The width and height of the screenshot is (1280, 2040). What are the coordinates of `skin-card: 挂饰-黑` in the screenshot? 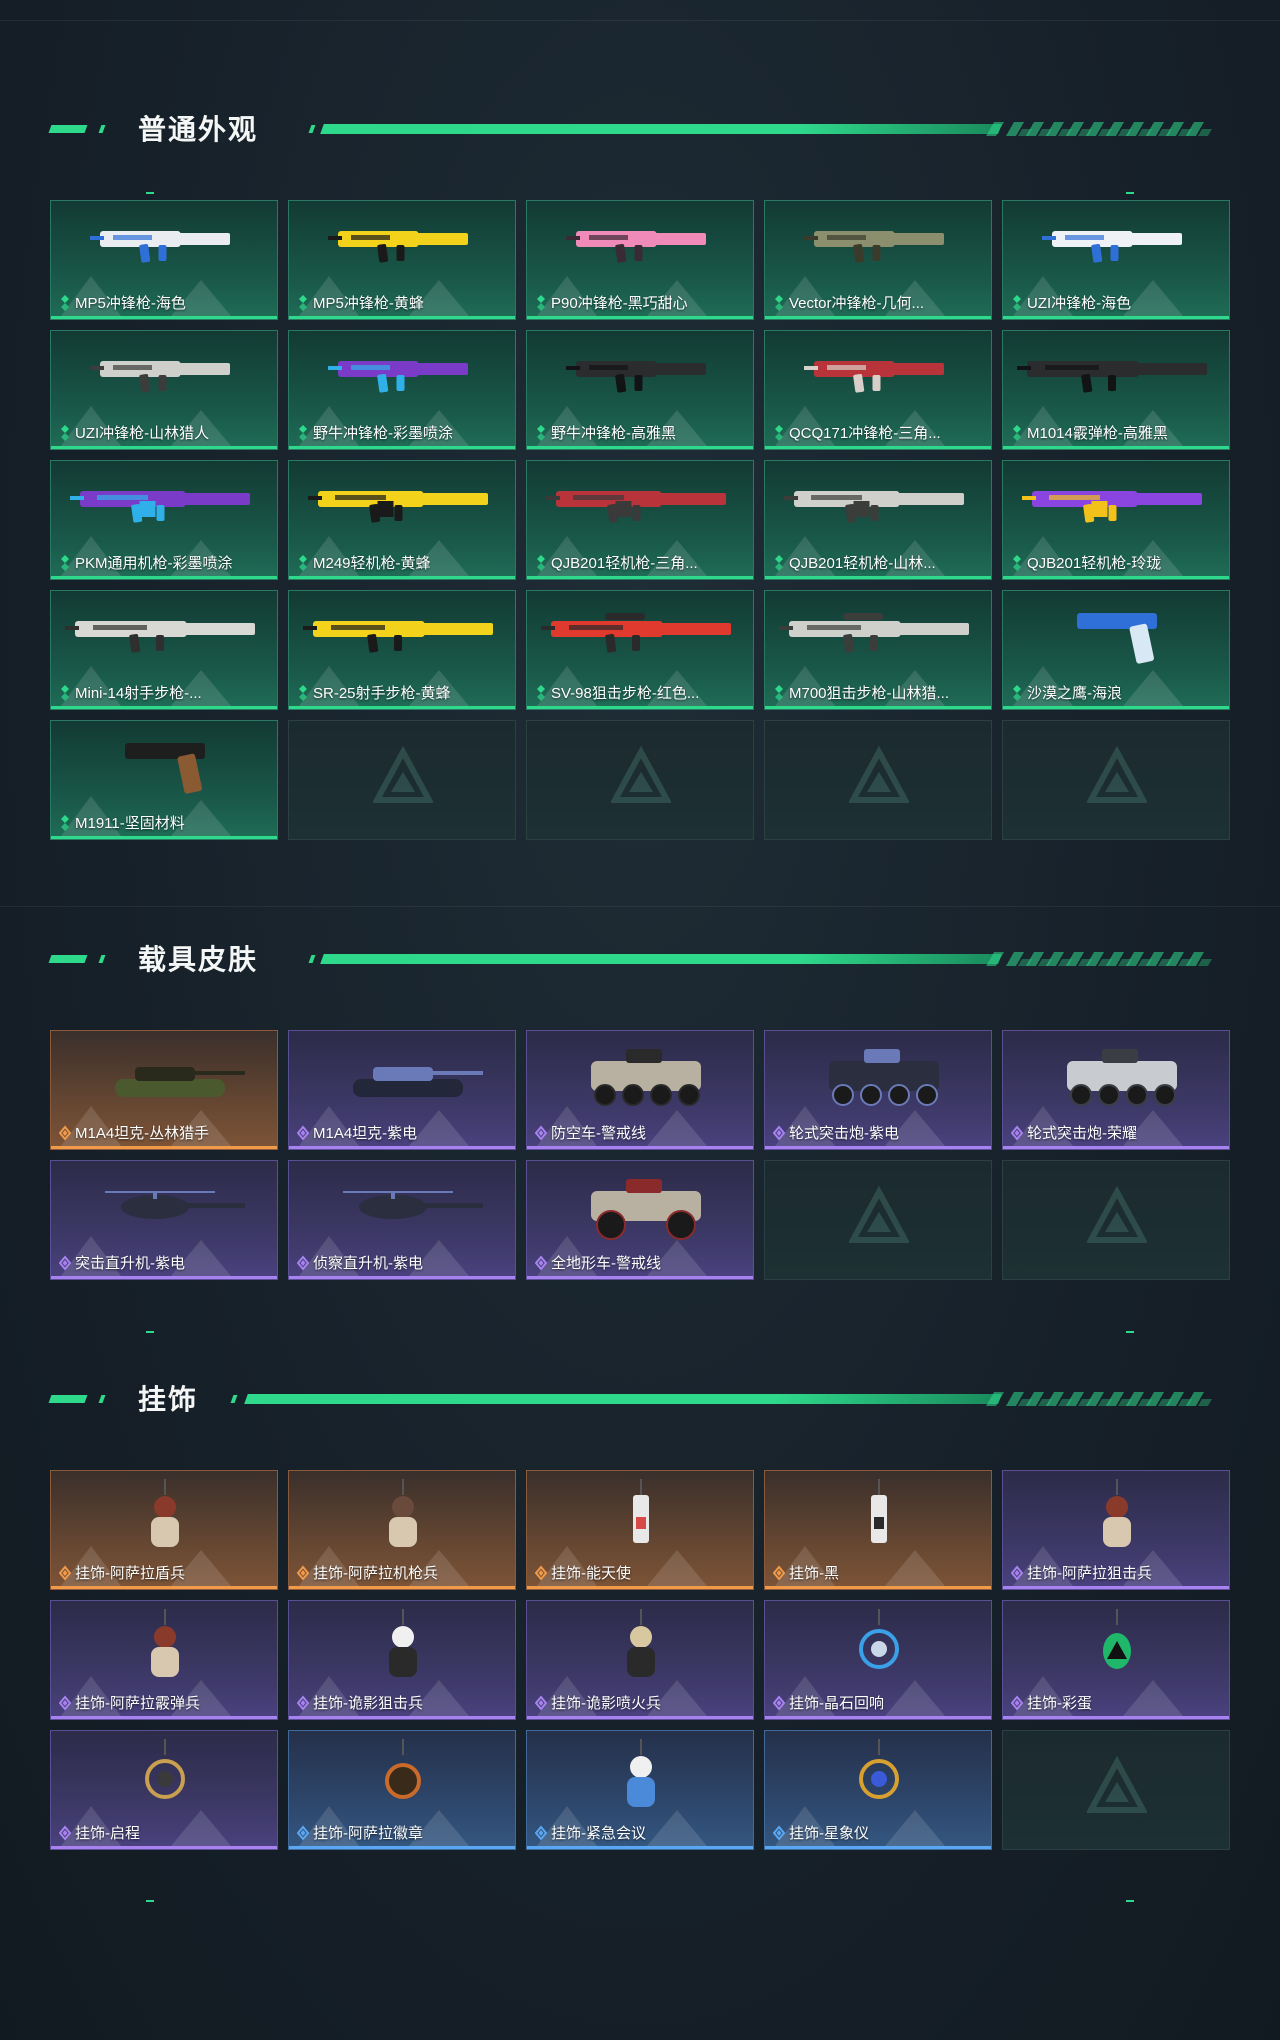 It's located at (878, 1530).